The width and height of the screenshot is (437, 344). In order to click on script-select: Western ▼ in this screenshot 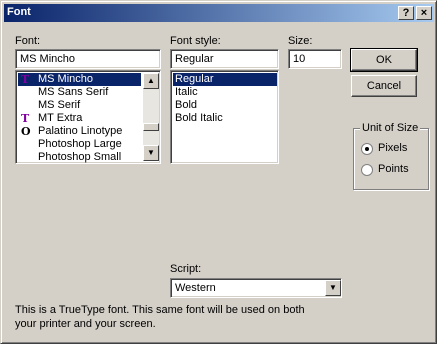, I will do `click(256, 288)`.